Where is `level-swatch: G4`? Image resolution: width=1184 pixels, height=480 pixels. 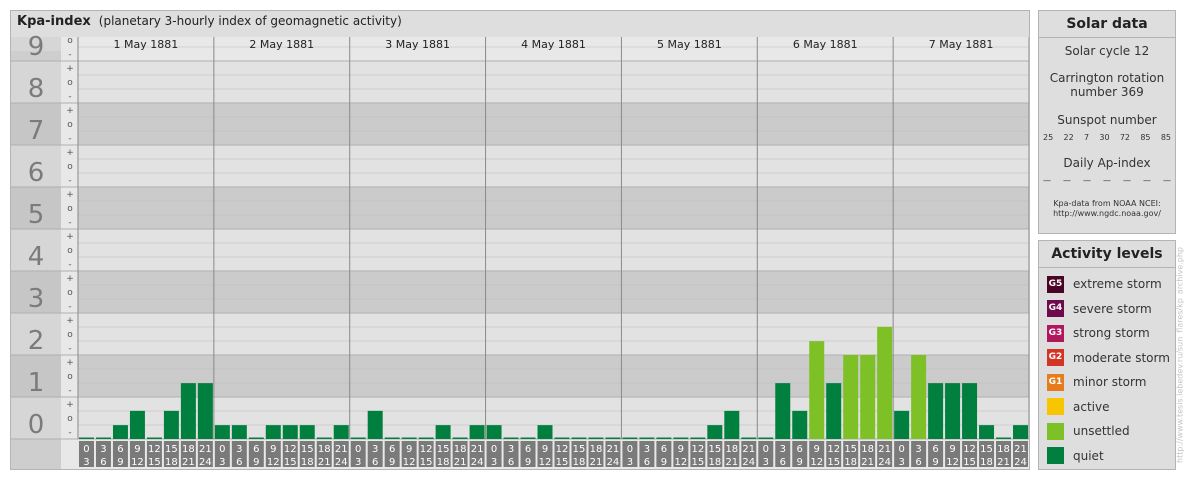 level-swatch: G4 is located at coordinates (1055, 309).